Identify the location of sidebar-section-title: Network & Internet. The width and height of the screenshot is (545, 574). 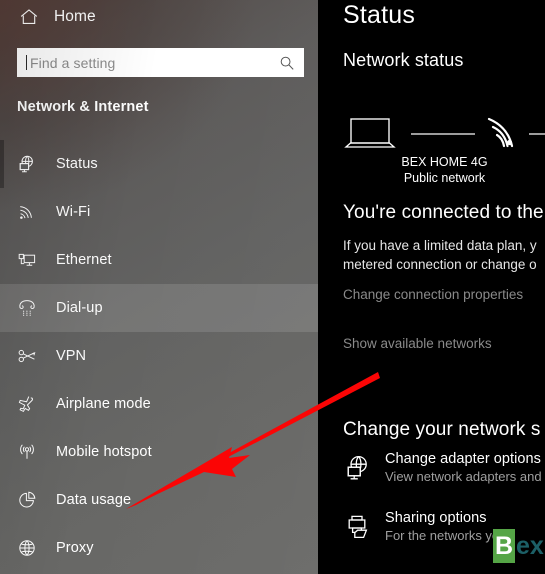
(83, 107).